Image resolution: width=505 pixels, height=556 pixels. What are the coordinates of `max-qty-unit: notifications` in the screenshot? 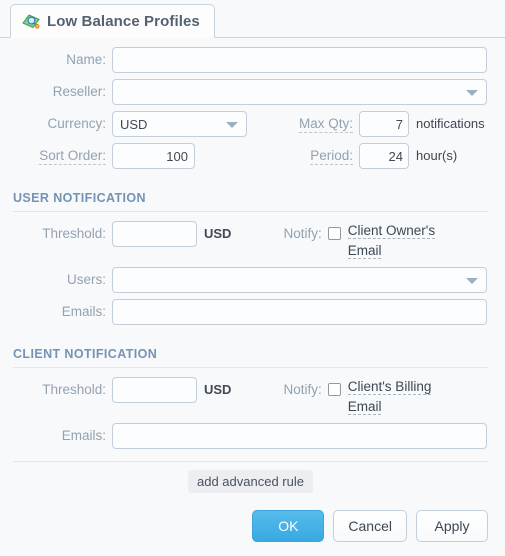 It's located at (450, 123).